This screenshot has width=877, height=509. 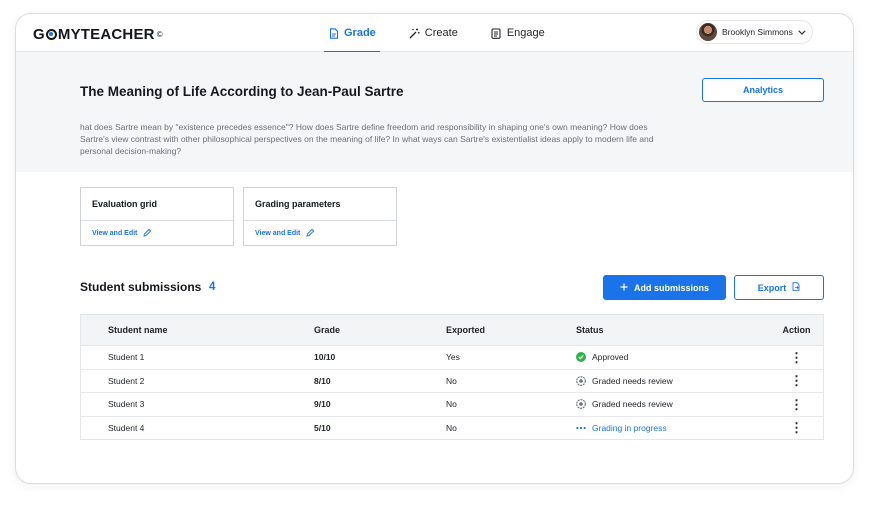 I want to click on grade: 5/10, so click(x=322, y=427).